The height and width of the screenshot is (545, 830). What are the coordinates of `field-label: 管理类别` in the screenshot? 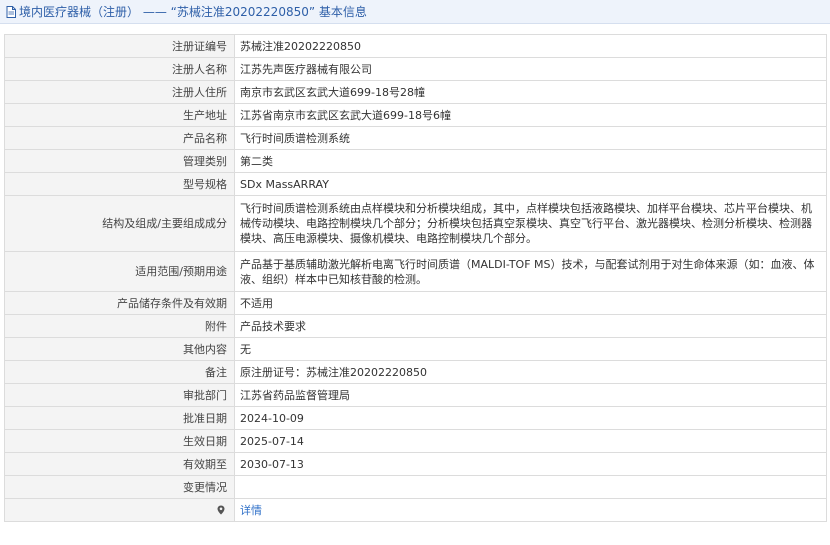 It's located at (119, 161).